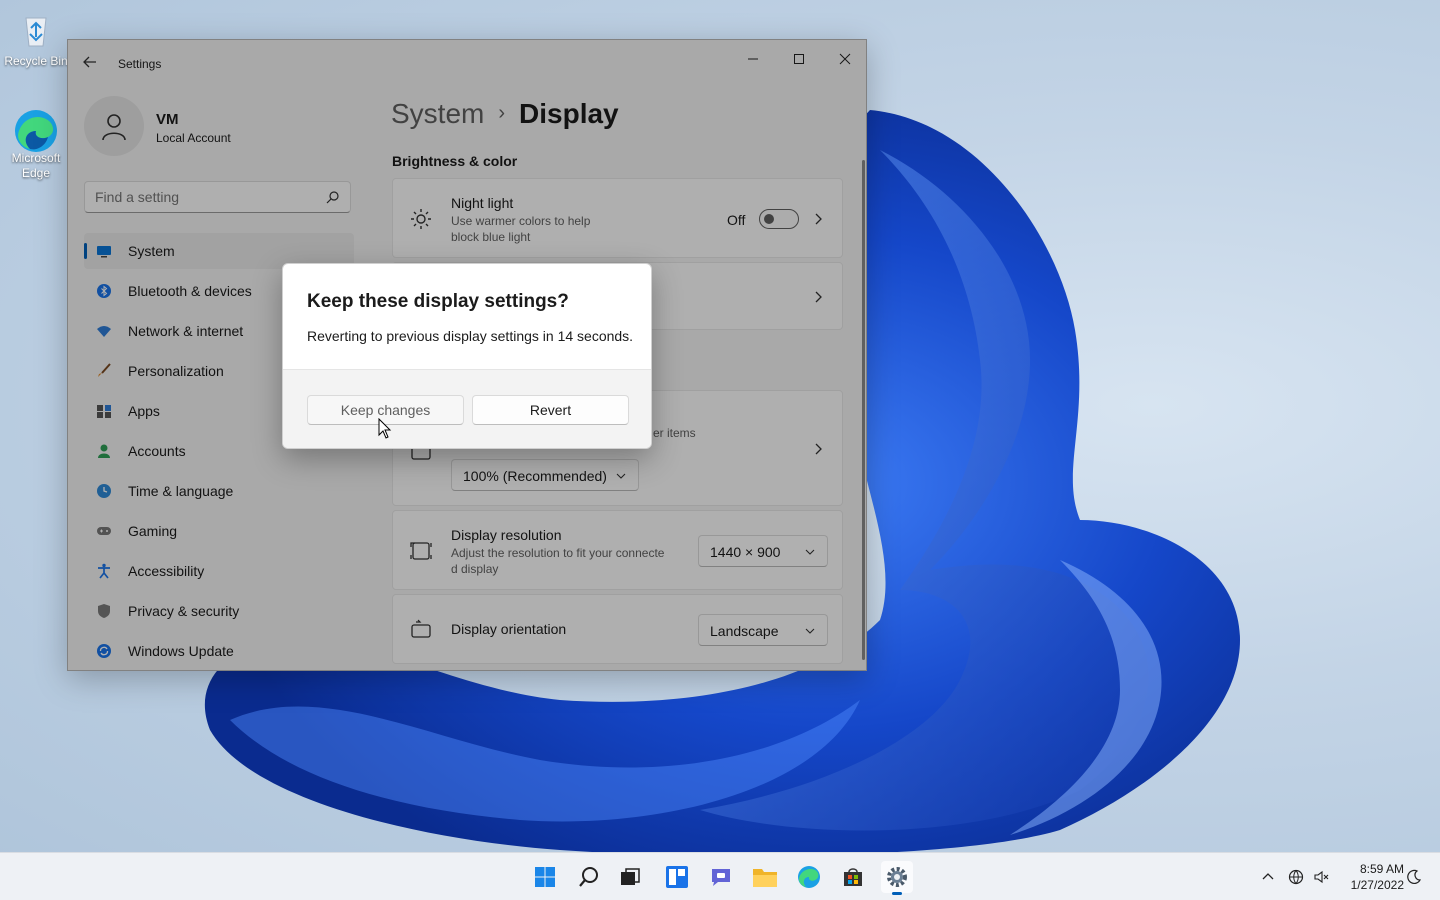 Image resolution: width=1440 pixels, height=900 pixels. What do you see at coordinates (385, 428) in the screenshot?
I see `mouse-cursor-icon` at bounding box center [385, 428].